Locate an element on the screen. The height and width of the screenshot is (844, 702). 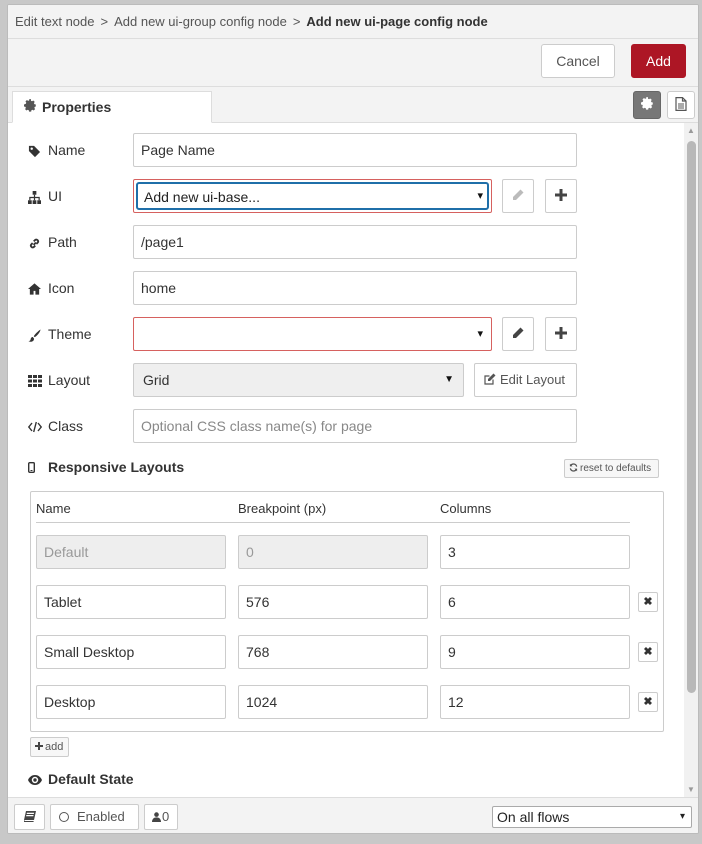
users-button: 0 is located at coordinates (161, 817).